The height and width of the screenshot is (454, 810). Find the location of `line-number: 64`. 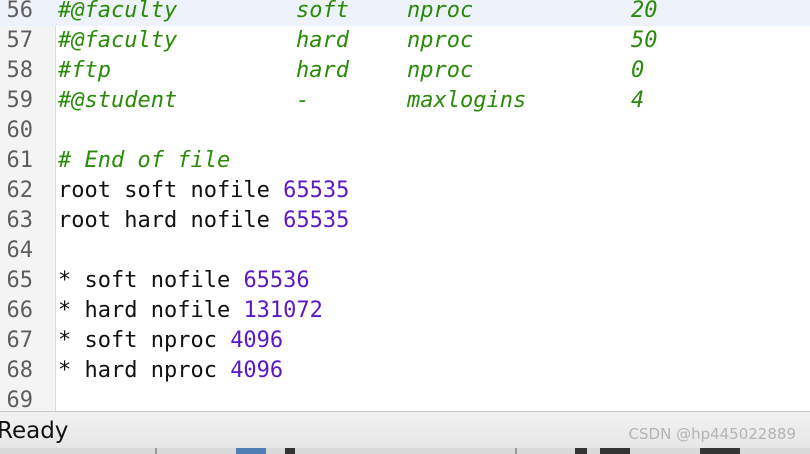

line-number: 64 is located at coordinates (20, 250).